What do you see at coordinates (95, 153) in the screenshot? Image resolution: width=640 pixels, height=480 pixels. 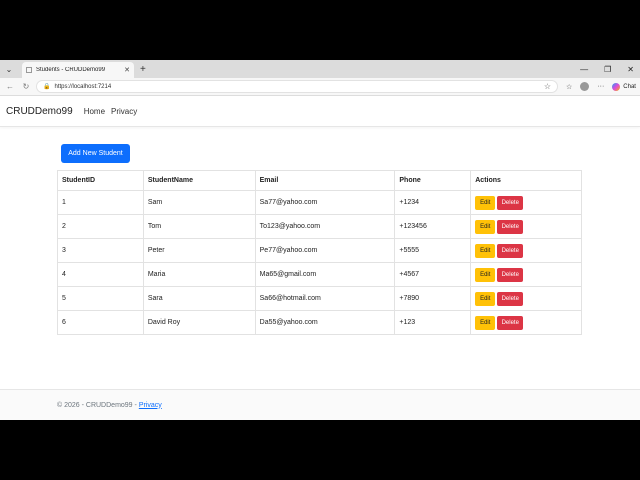 I see `add-new-student-button: Add New Student` at bounding box center [95, 153].